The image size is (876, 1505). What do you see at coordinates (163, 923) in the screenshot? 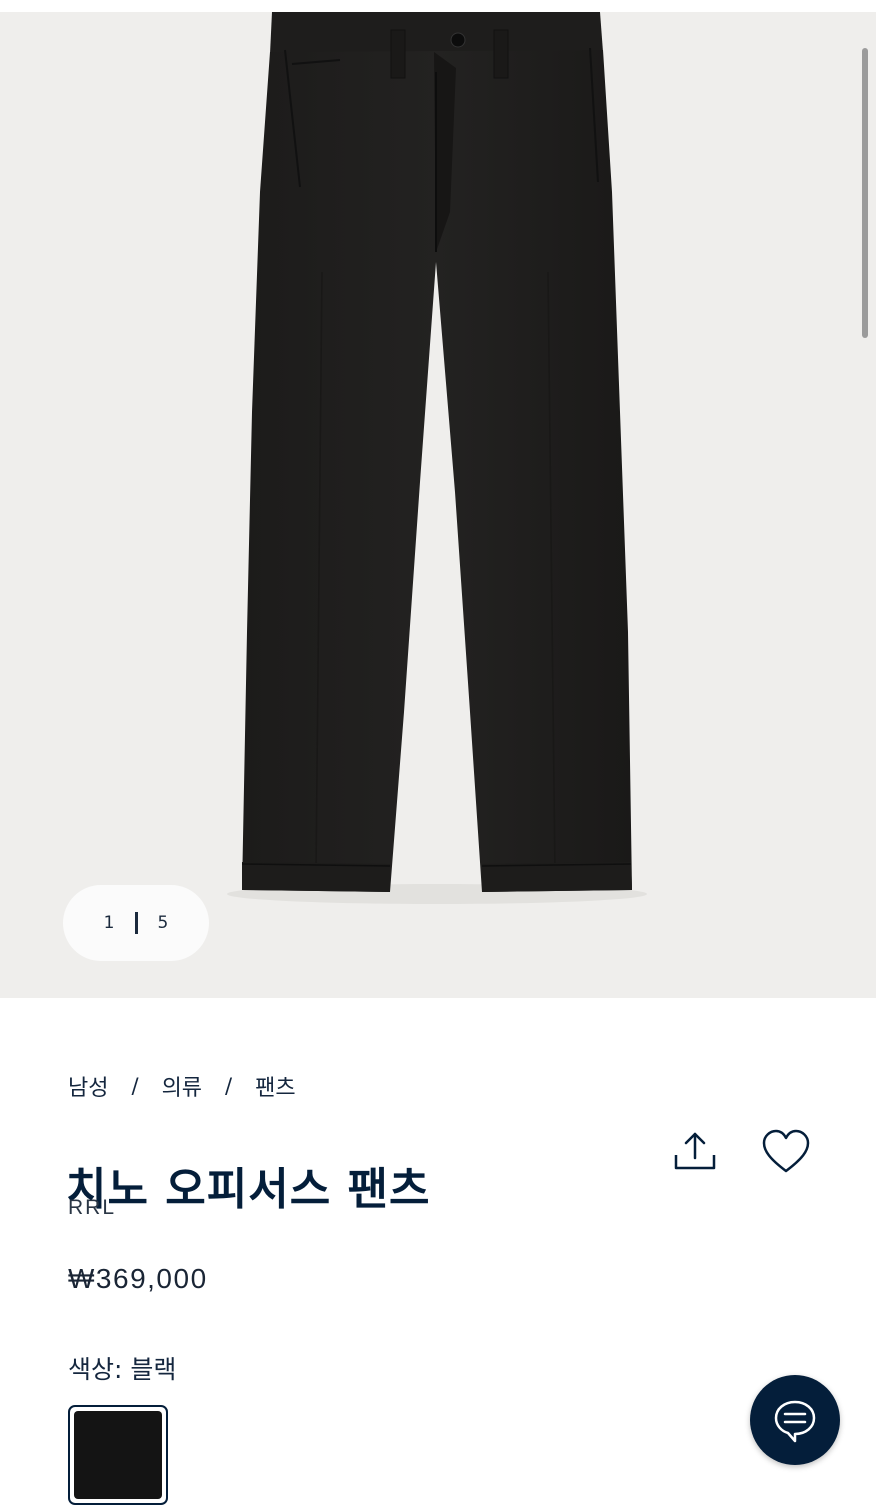
I see `counter-total: 5` at bounding box center [163, 923].